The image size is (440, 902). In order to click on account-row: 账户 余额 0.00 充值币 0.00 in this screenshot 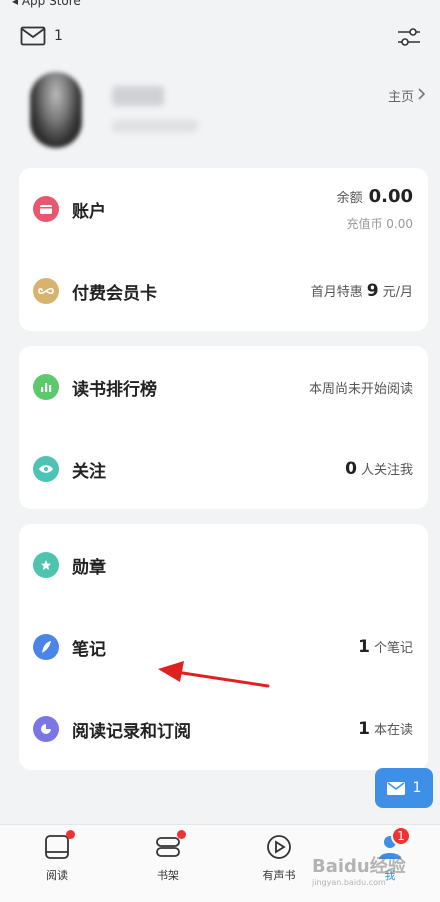, I will do `click(223, 209)`.